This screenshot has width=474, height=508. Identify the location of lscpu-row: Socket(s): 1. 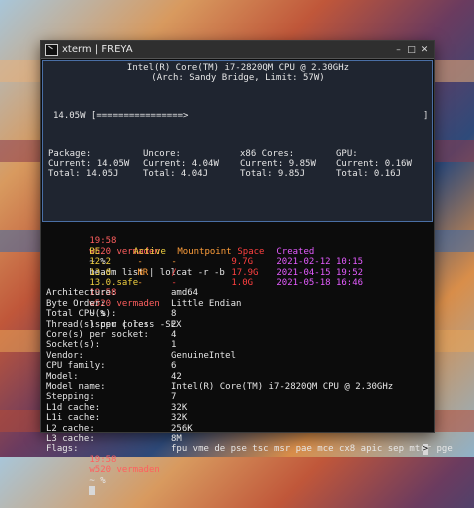
(111, 345).